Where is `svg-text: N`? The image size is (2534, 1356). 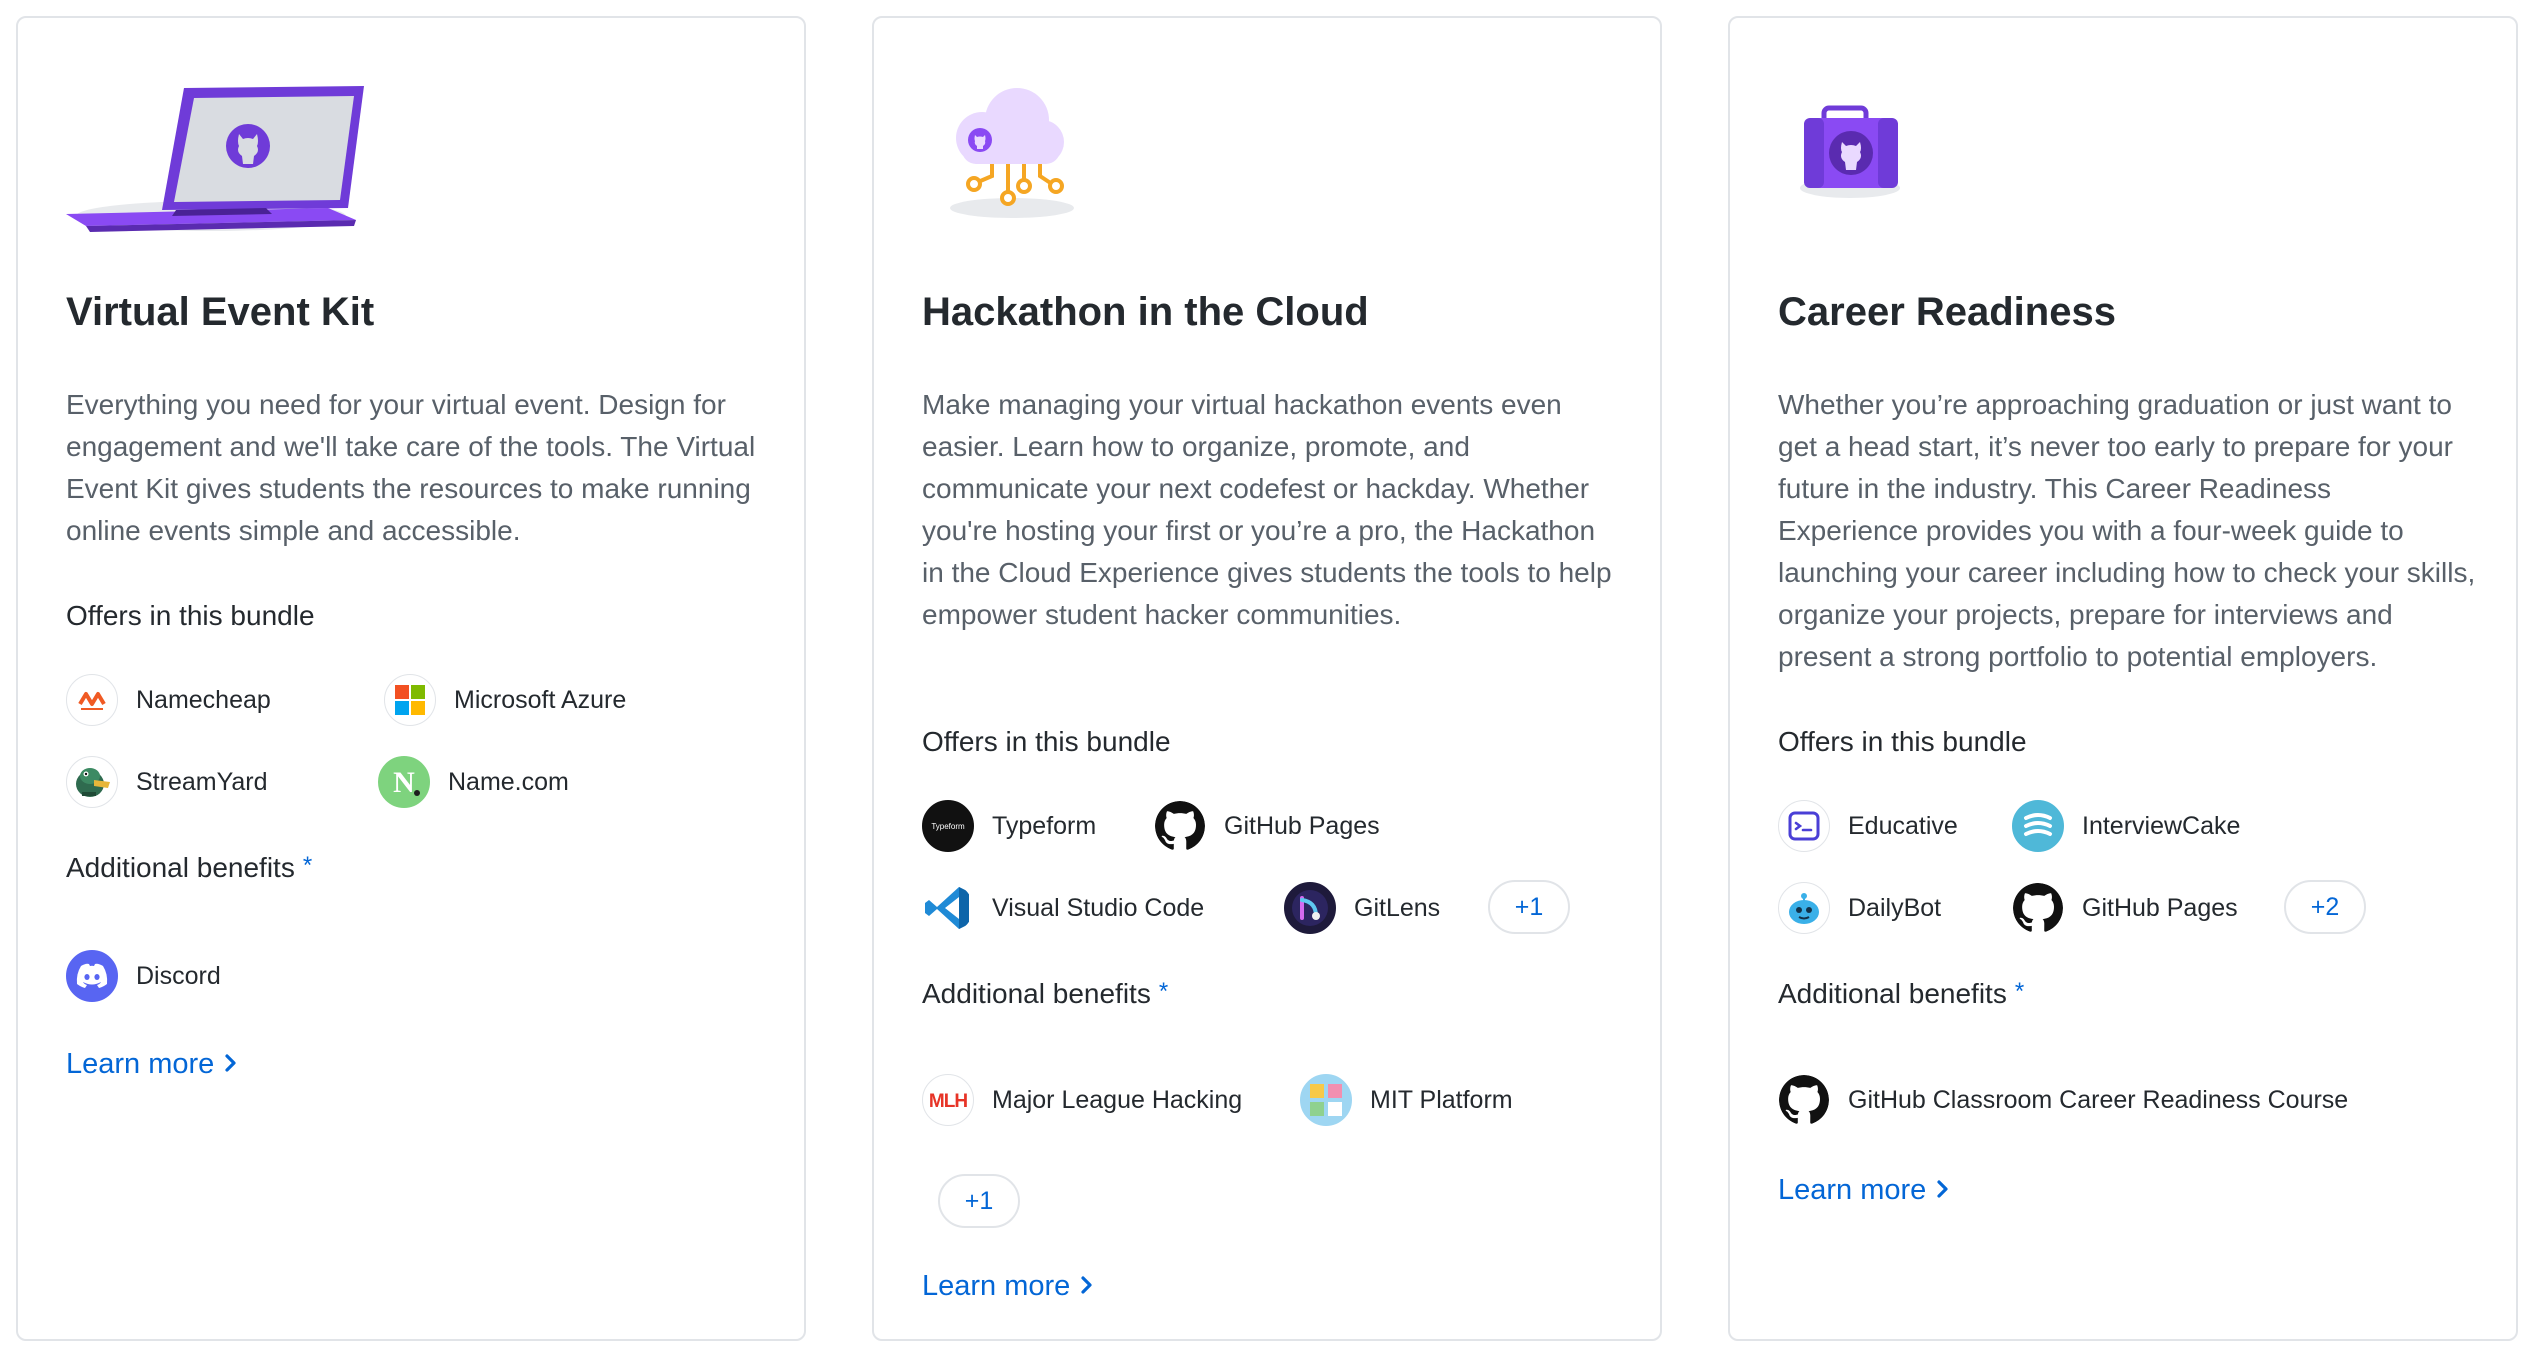 svg-text: N is located at coordinates (404, 782).